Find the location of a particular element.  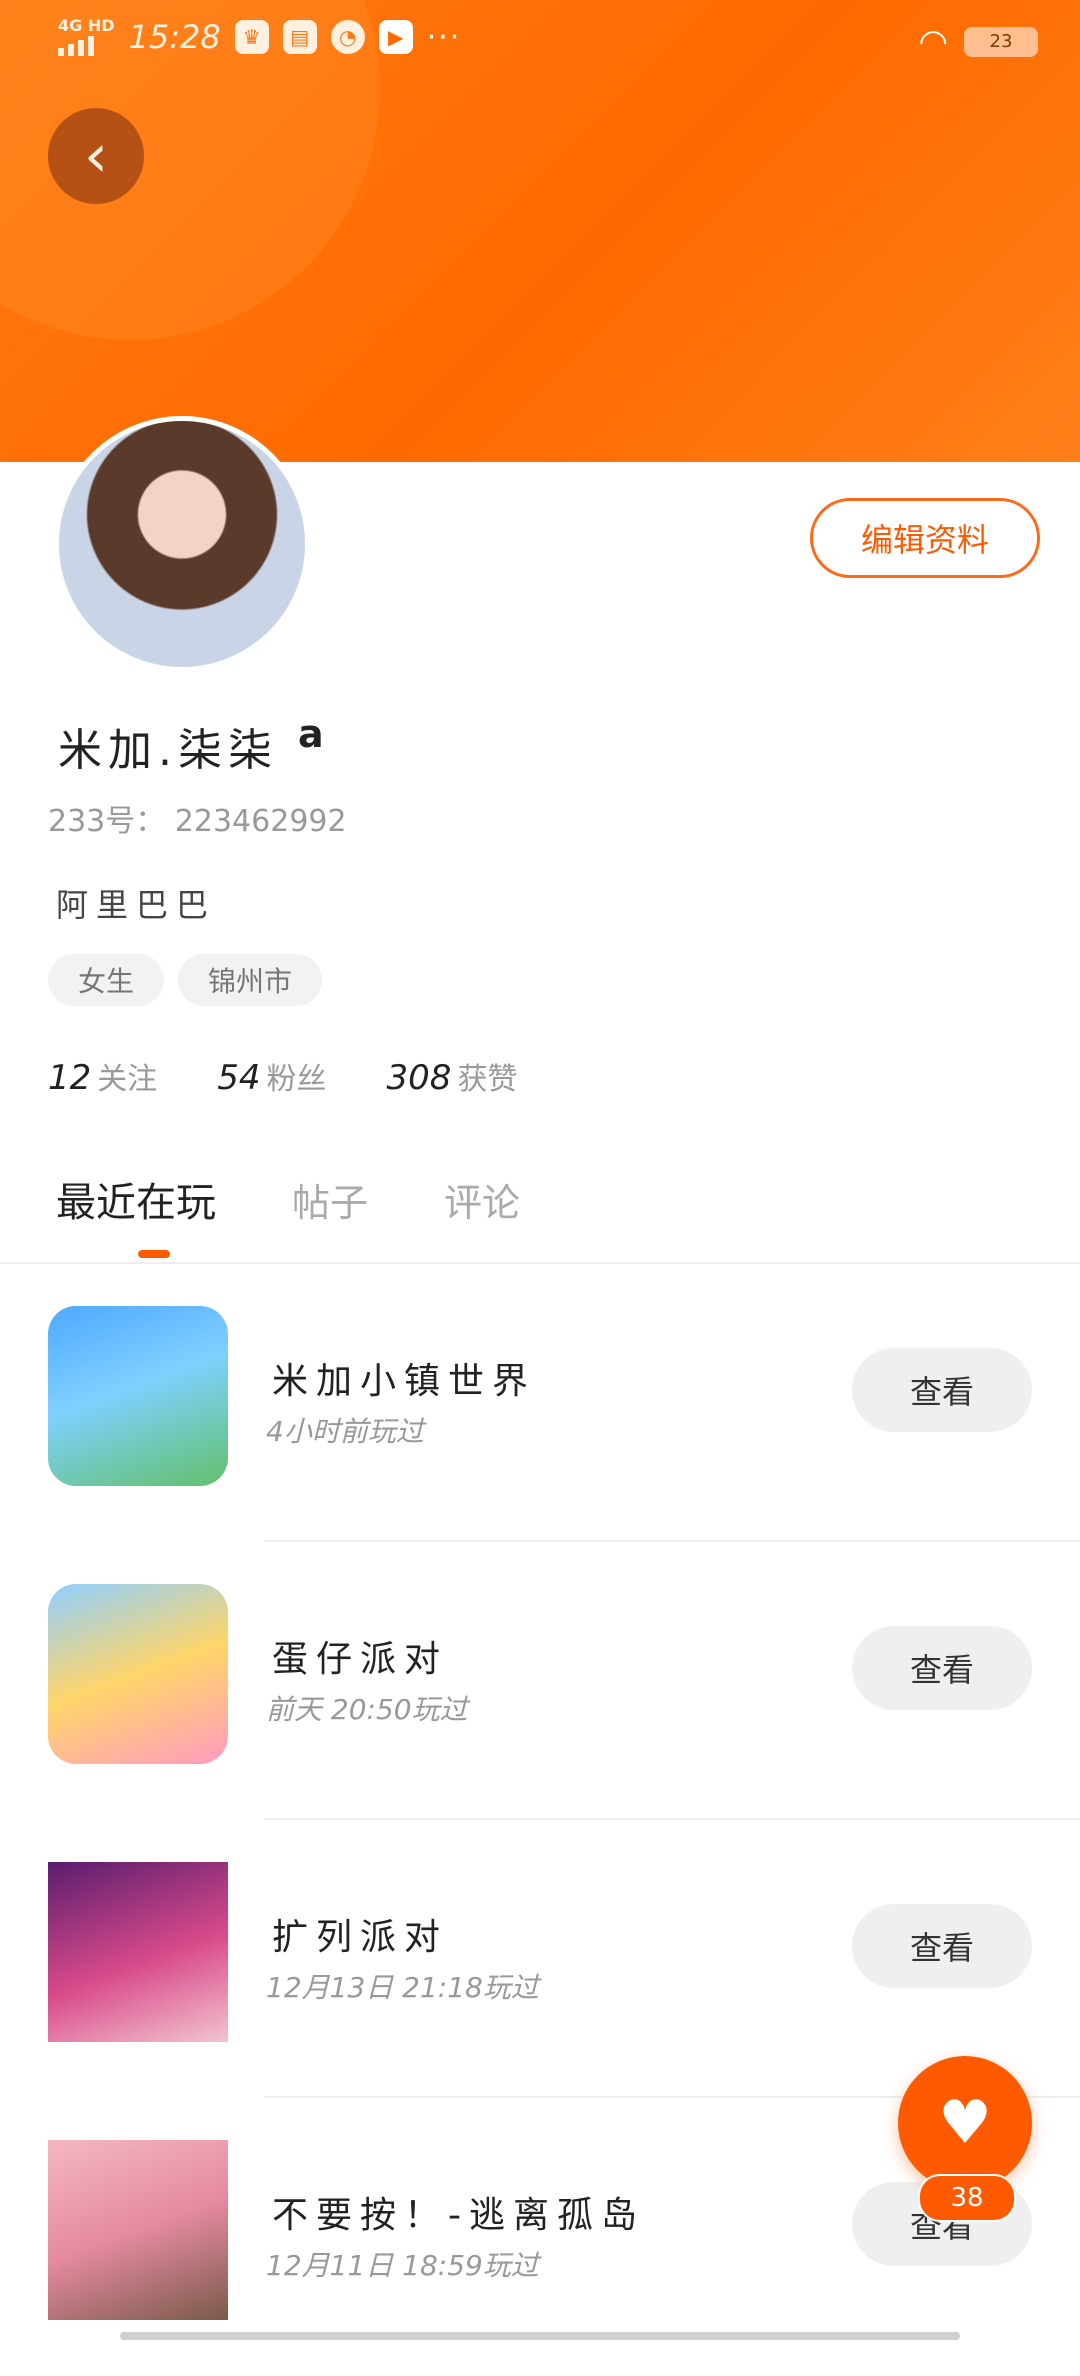

status-time: 15:28 is located at coordinates (174, 37).